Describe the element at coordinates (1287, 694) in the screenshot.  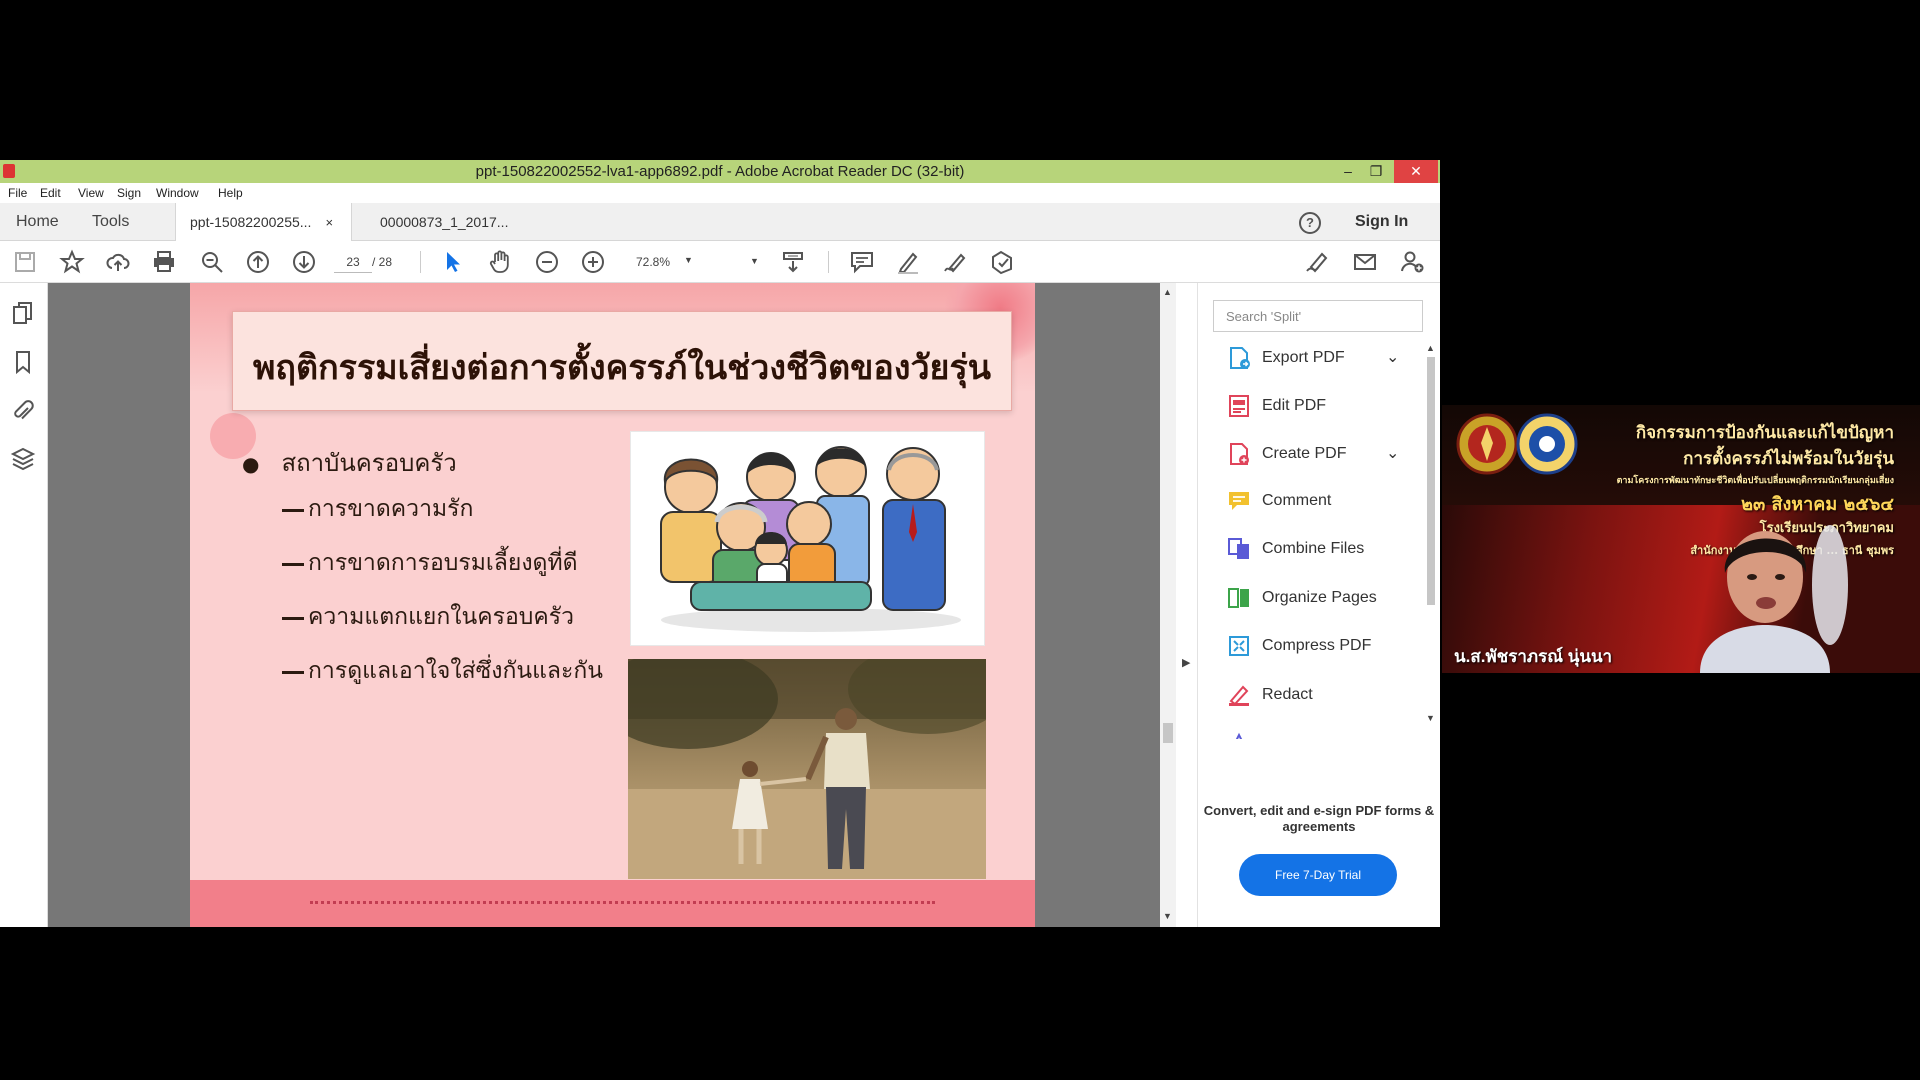
I see `tool-redact-label: Redact` at that location.